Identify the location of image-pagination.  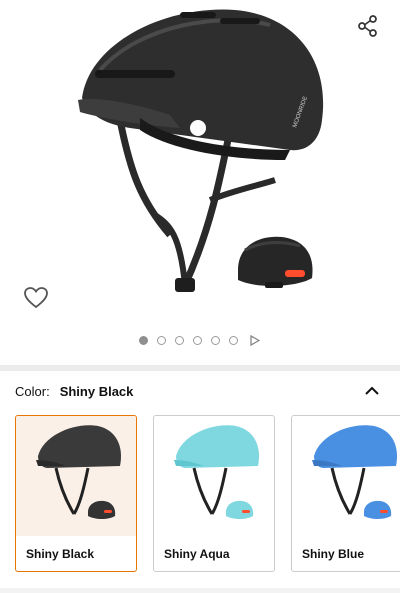
(200, 340).